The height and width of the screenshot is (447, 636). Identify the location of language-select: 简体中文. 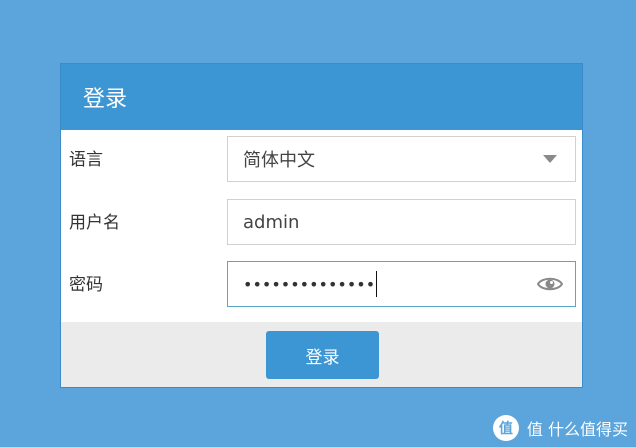
(401, 159).